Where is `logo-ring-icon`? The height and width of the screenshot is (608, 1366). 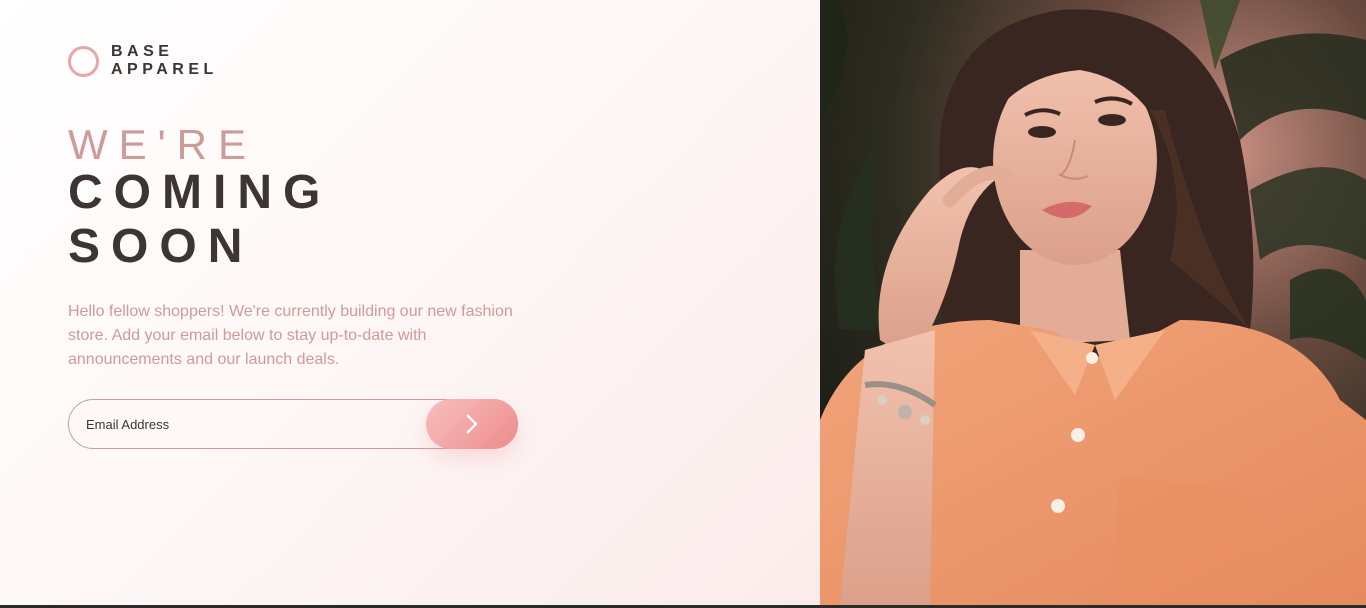 logo-ring-icon is located at coordinates (83, 61).